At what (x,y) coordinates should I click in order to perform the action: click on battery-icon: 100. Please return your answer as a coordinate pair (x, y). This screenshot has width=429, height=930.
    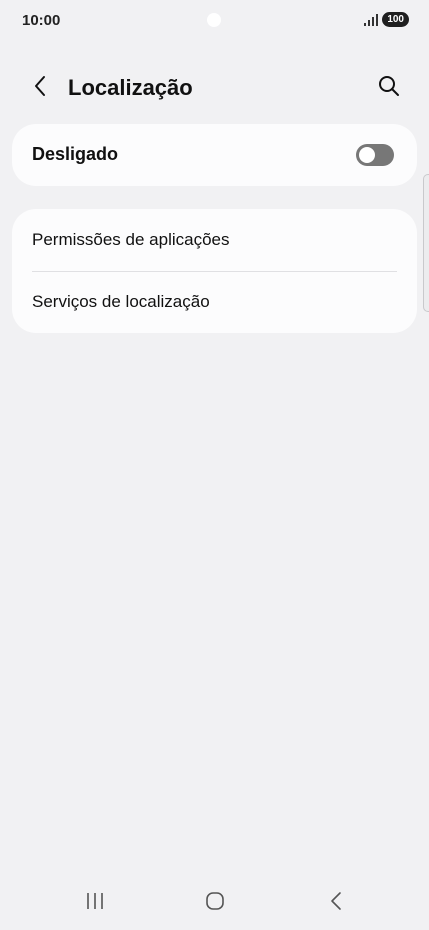
    Looking at the image, I should click on (395, 19).